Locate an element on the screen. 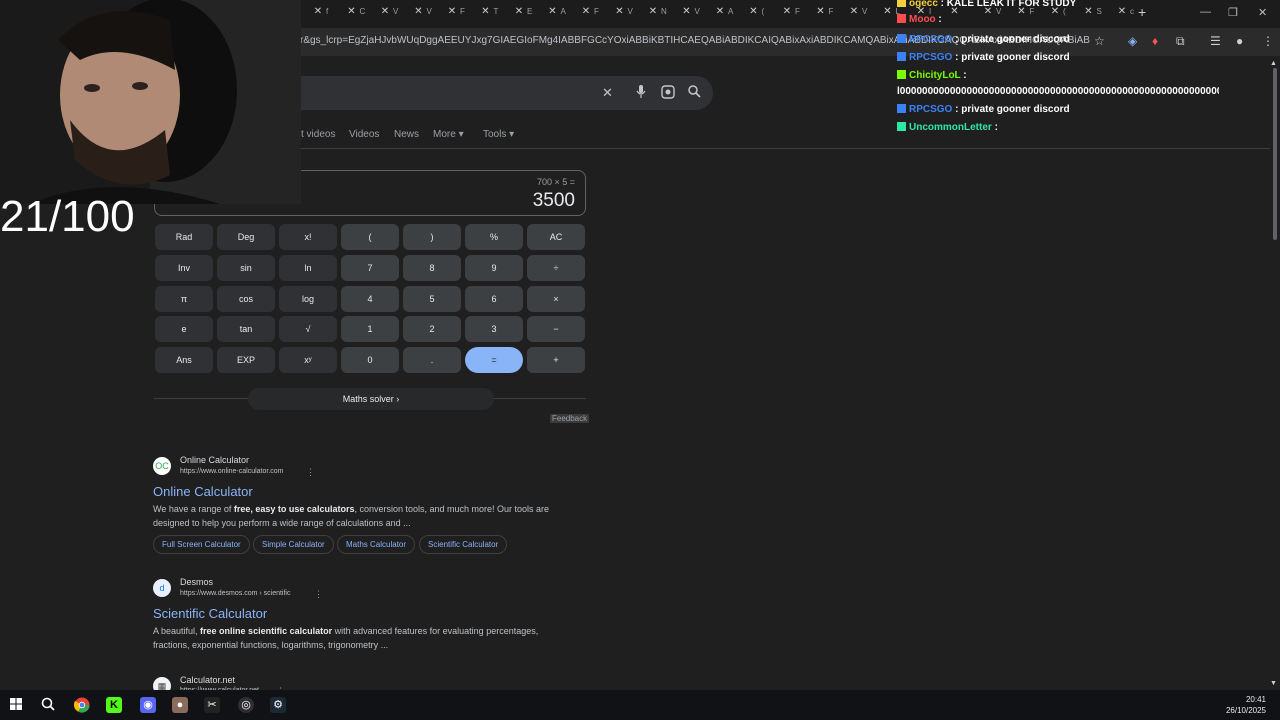 The image size is (1280, 720). calc-key: π is located at coordinates (184, 299).